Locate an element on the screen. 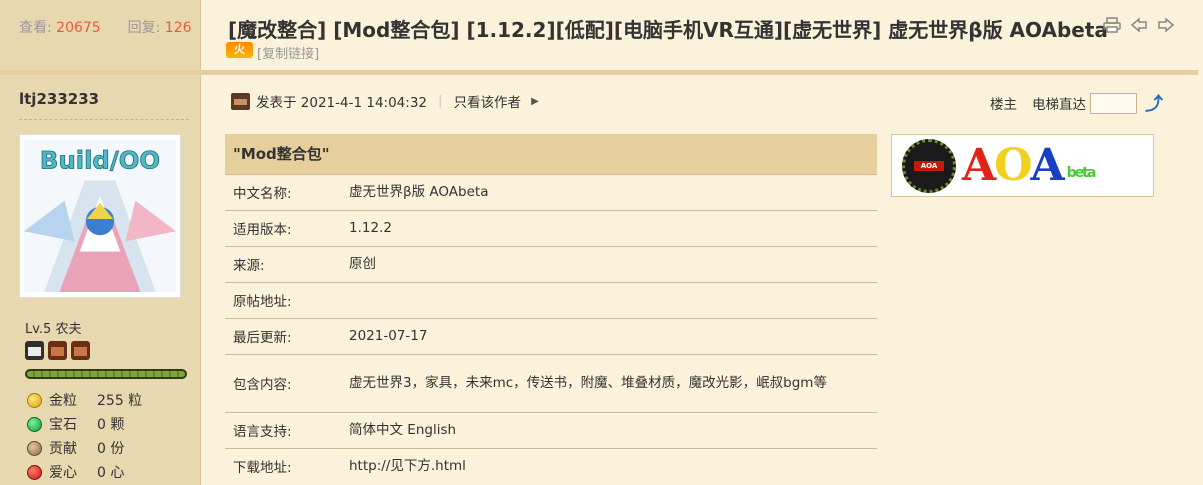 The height and width of the screenshot is (485, 1203). post-meta: 发表于 2021-4-1 14:04:32 | 只看该作者 ▶ is located at coordinates (385, 101).